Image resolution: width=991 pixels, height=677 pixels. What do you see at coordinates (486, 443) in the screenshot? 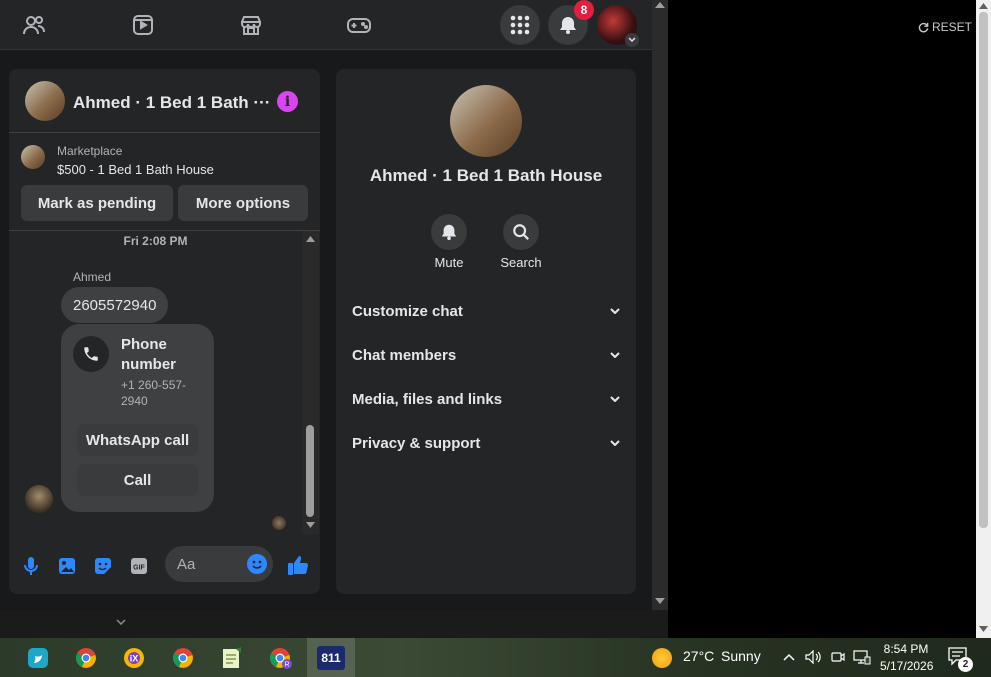
I see `row-privacy-support: Privacy & support` at bounding box center [486, 443].